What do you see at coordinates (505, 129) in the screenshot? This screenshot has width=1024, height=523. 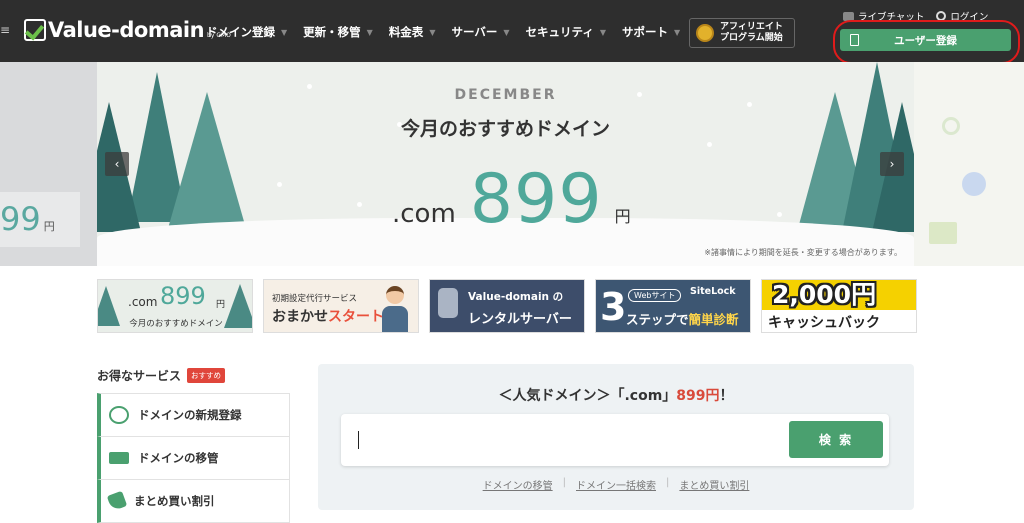 I see `hero-title: 今月のおすすめドメイン` at bounding box center [505, 129].